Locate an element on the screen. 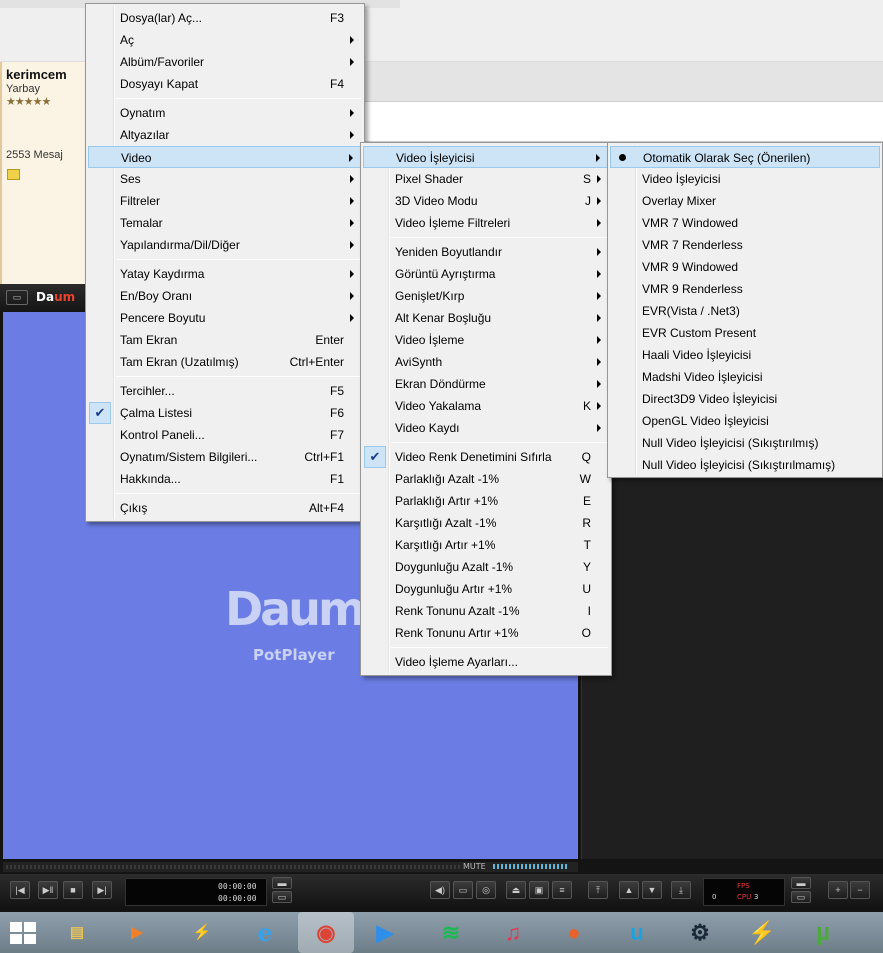 This screenshot has width=883, height=953. video-menu-item-karsitligi-artir-1: Karşıtlığı Artır +1% T is located at coordinates (486, 545).